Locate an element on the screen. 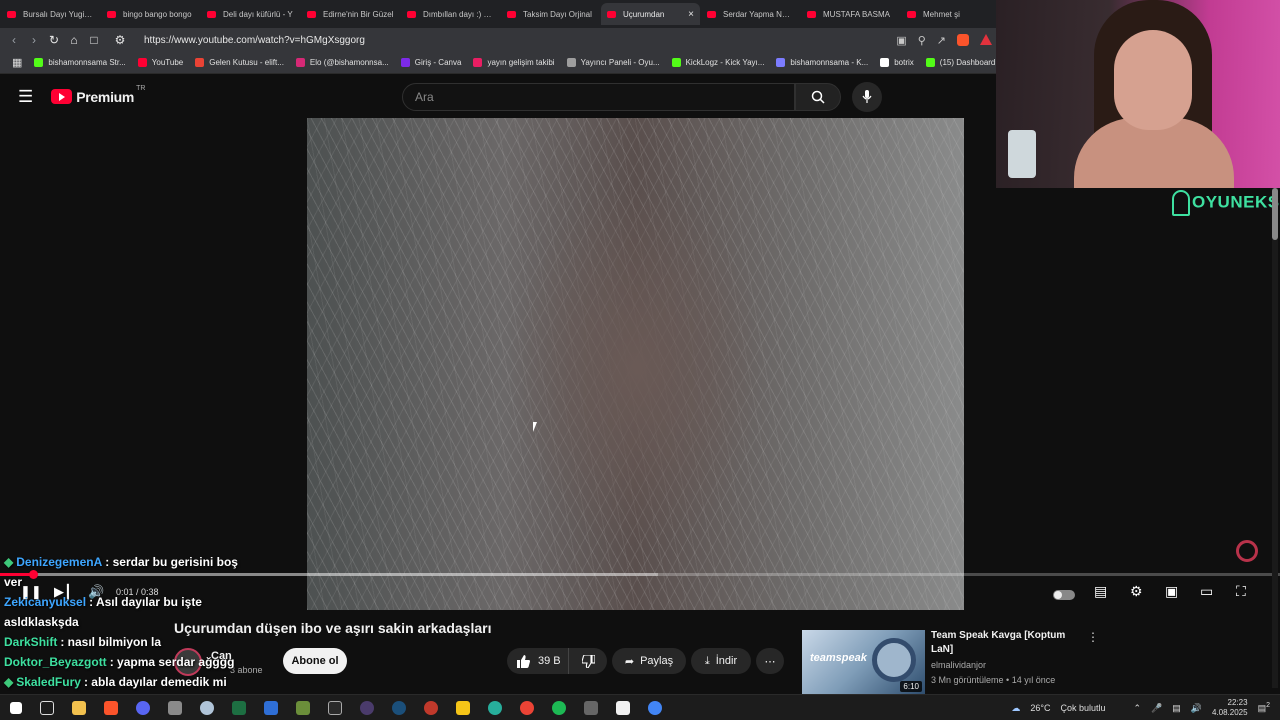 This screenshot has height=720, width=1280. bookmark-item: botrix is located at coordinates (897, 62).